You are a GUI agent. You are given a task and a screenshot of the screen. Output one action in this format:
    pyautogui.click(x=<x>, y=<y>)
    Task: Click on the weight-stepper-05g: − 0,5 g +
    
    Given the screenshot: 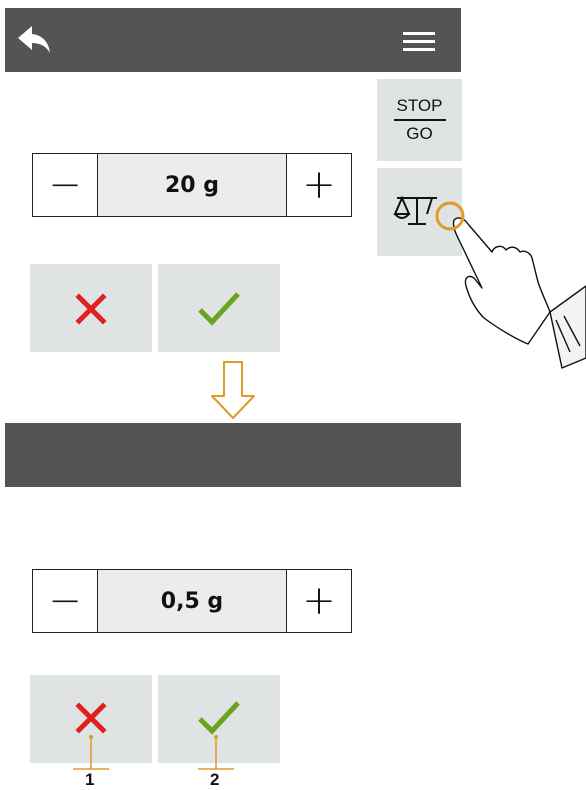 What is the action you would take?
    pyautogui.click(x=192, y=601)
    